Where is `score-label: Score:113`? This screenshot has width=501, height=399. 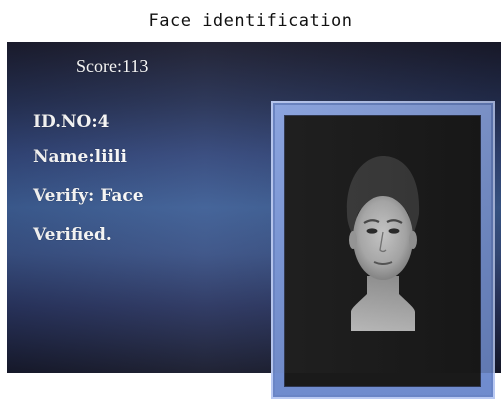 score-label: Score:113 is located at coordinates (112, 66).